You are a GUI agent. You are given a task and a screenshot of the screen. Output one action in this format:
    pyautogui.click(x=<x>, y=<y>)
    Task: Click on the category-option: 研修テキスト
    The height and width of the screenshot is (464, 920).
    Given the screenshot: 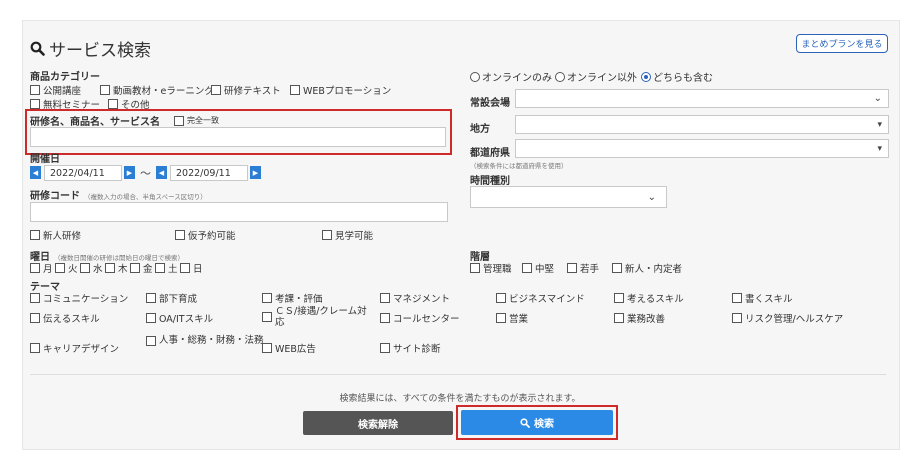 What is the action you would take?
    pyautogui.click(x=246, y=90)
    